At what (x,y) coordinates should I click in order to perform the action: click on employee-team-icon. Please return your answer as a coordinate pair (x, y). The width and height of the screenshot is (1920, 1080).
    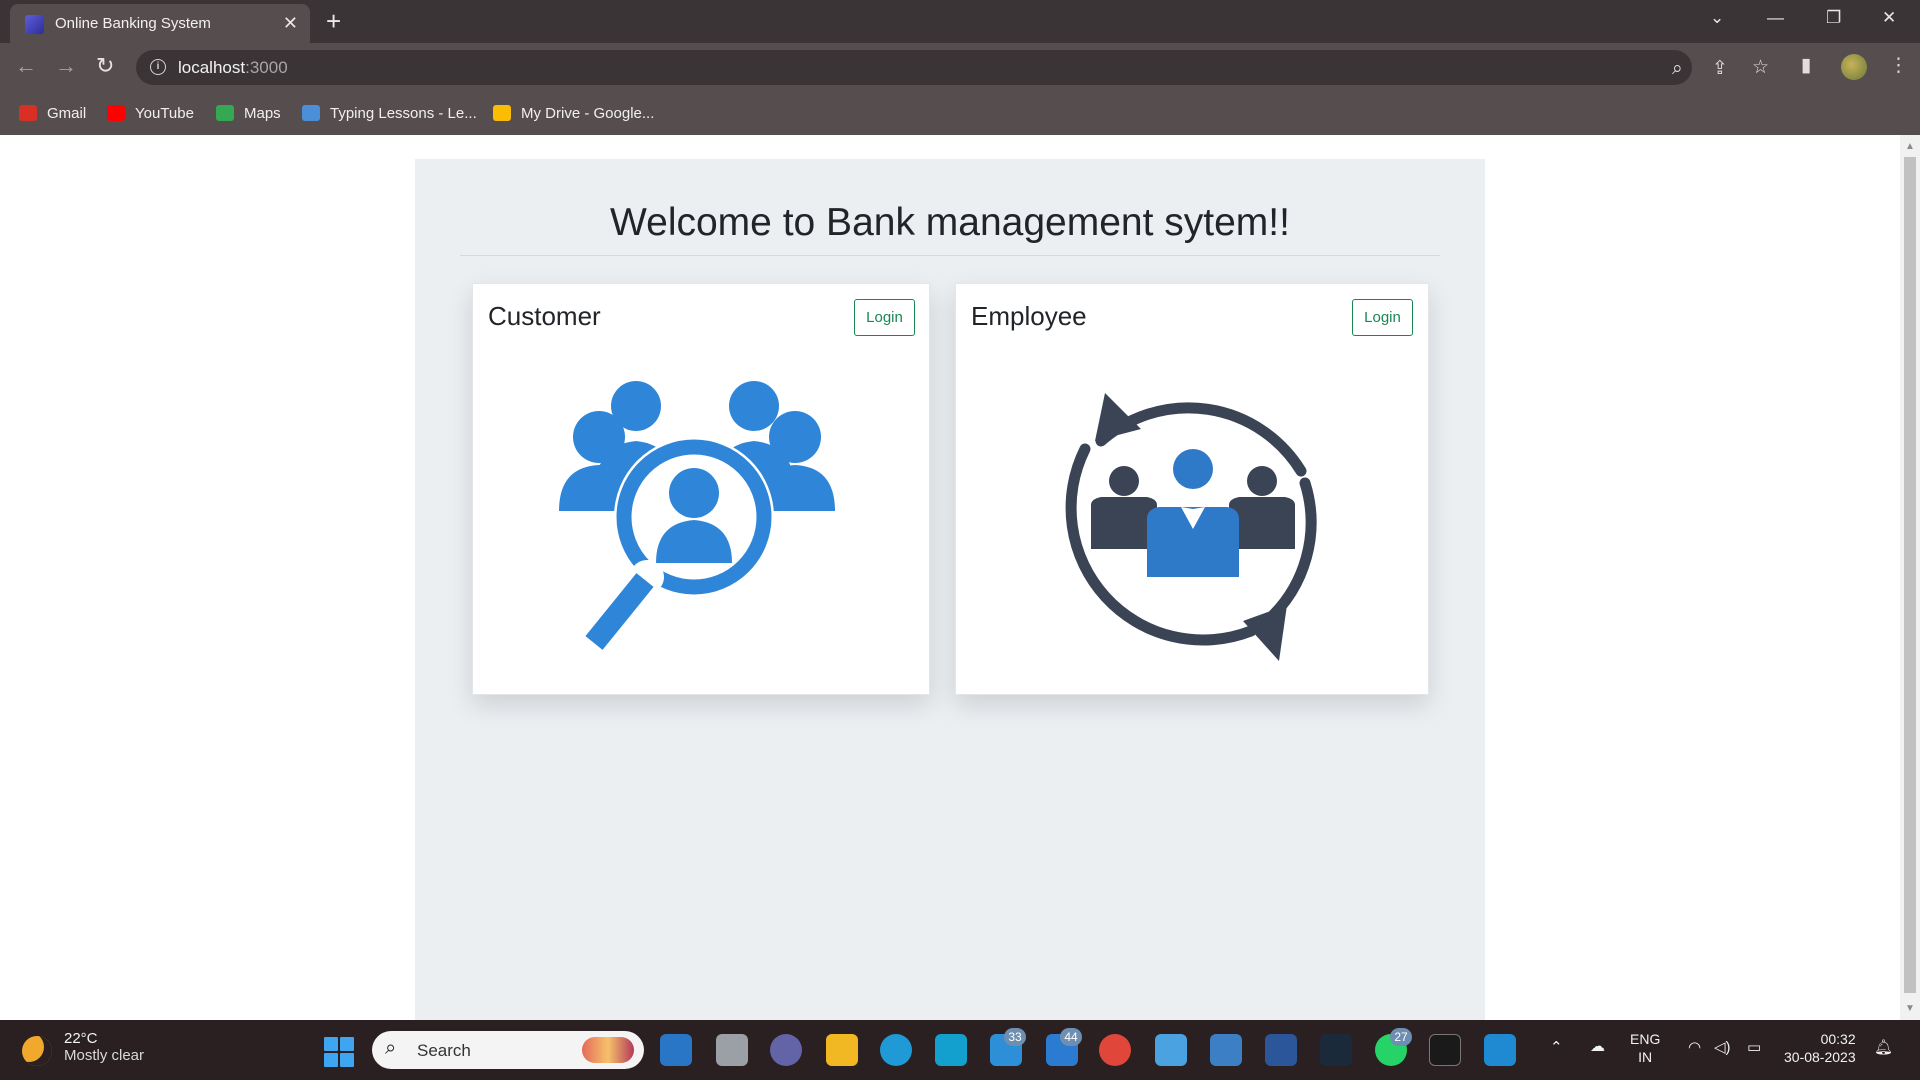
    Looking at the image, I should click on (1191, 527).